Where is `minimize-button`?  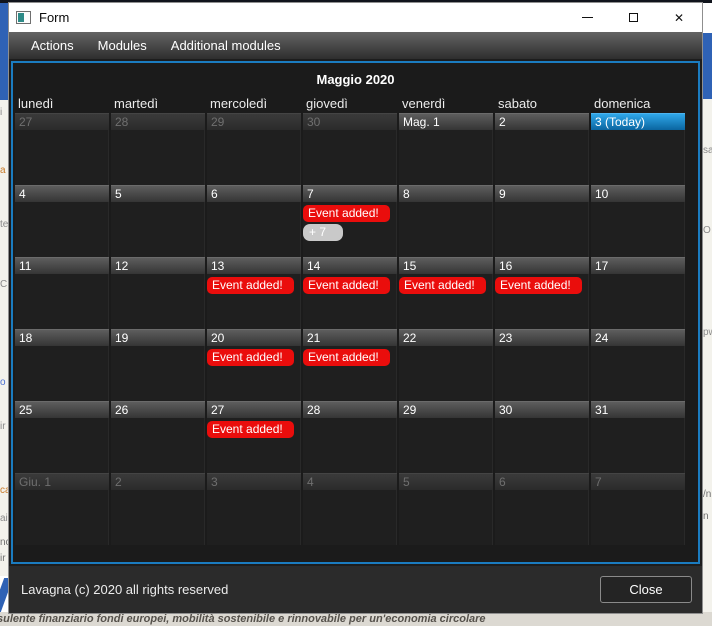 minimize-button is located at coordinates (587, 17).